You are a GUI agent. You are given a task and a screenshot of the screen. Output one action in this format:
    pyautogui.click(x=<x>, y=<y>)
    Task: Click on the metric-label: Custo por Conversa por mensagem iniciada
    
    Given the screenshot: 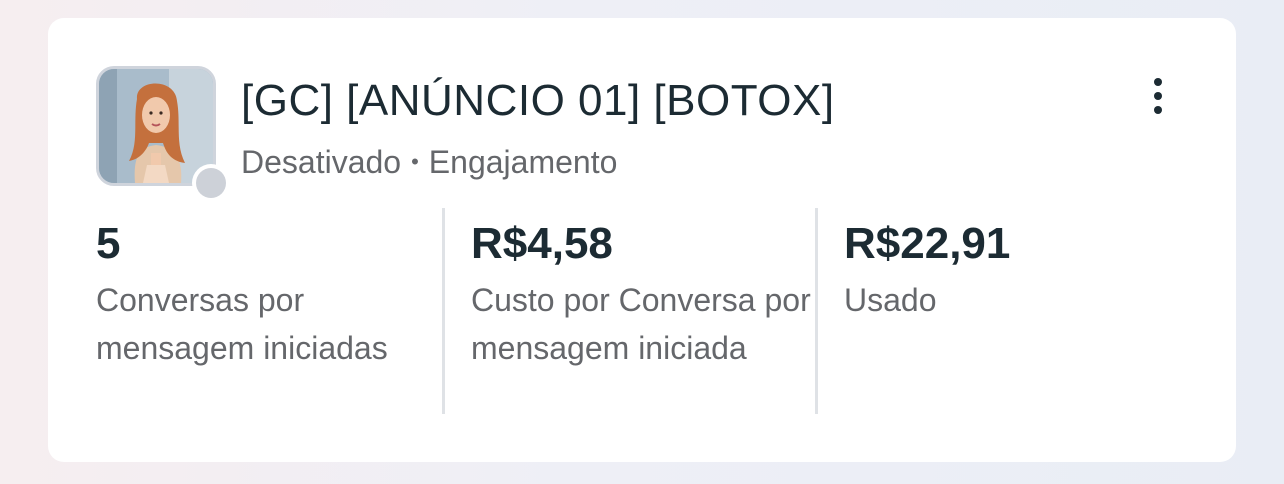 What is the action you would take?
    pyautogui.click(x=641, y=324)
    